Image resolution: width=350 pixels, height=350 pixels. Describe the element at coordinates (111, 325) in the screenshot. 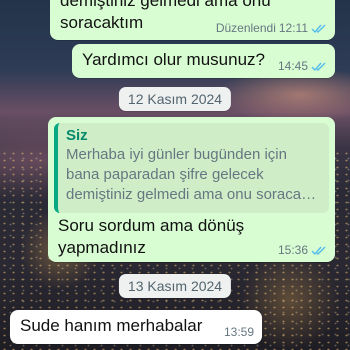

I see `message-text: Sude hanım merhabalar` at that location.